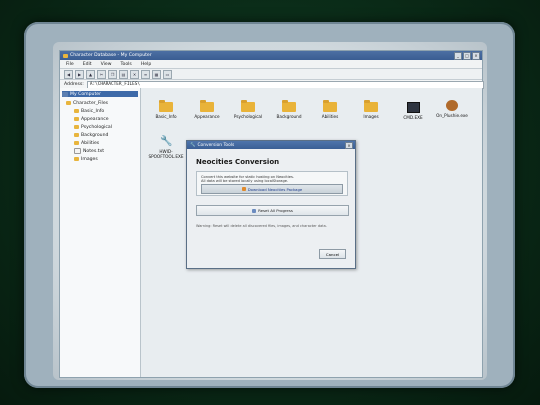 The image size is (540, 405). What do you see at coordinates (458, 55) in the screenshot?
I see `minimize-button: _` at bounding box center [458, 55].